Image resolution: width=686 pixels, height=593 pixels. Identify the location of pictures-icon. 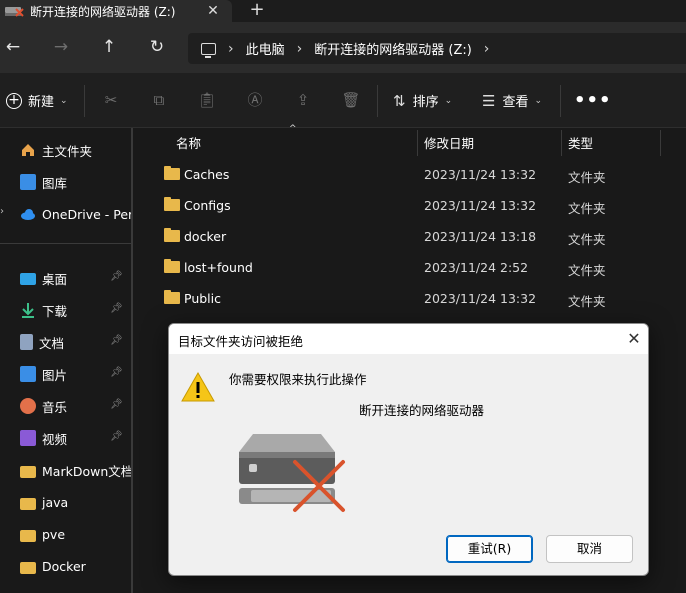
(28, 374).